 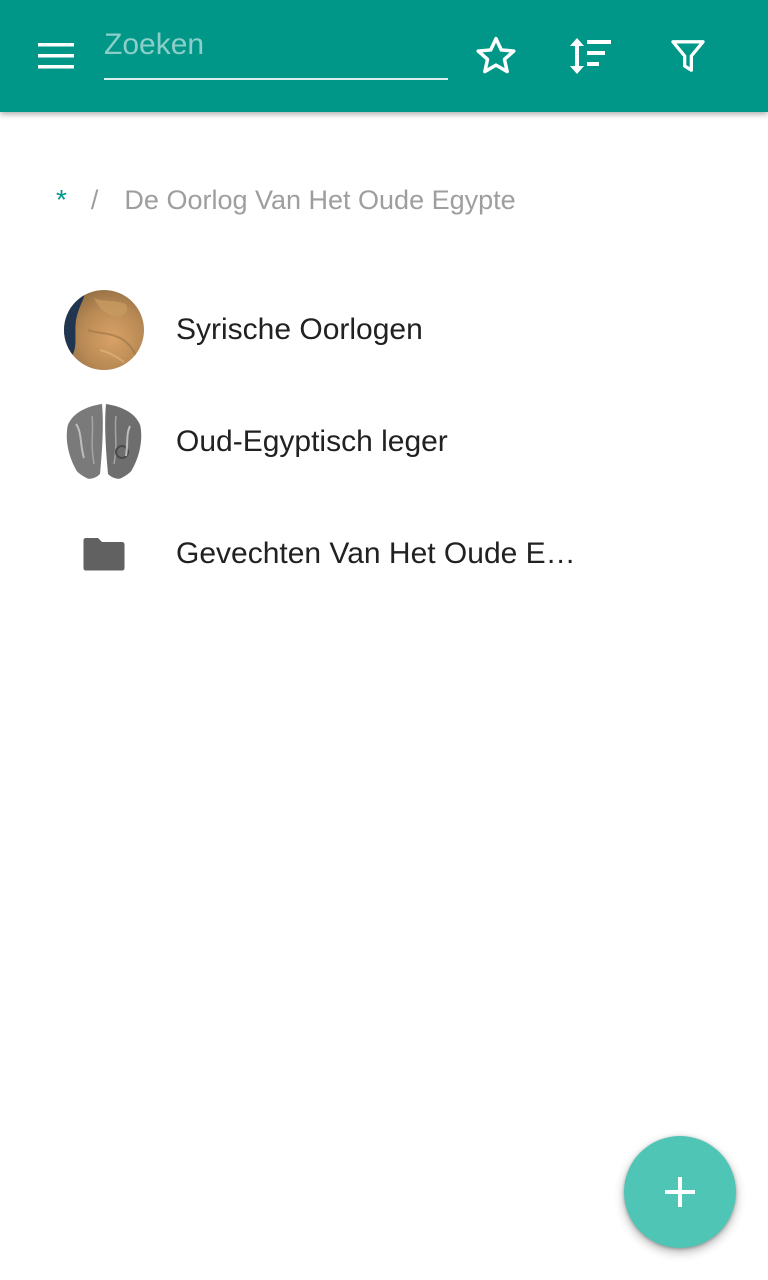 What do you see at coordinates (320, 199) in the screenshot?
I see `breadcrumb-current: De Oorlog Van Het Oude Egypte` at bounding box center [320, 199].